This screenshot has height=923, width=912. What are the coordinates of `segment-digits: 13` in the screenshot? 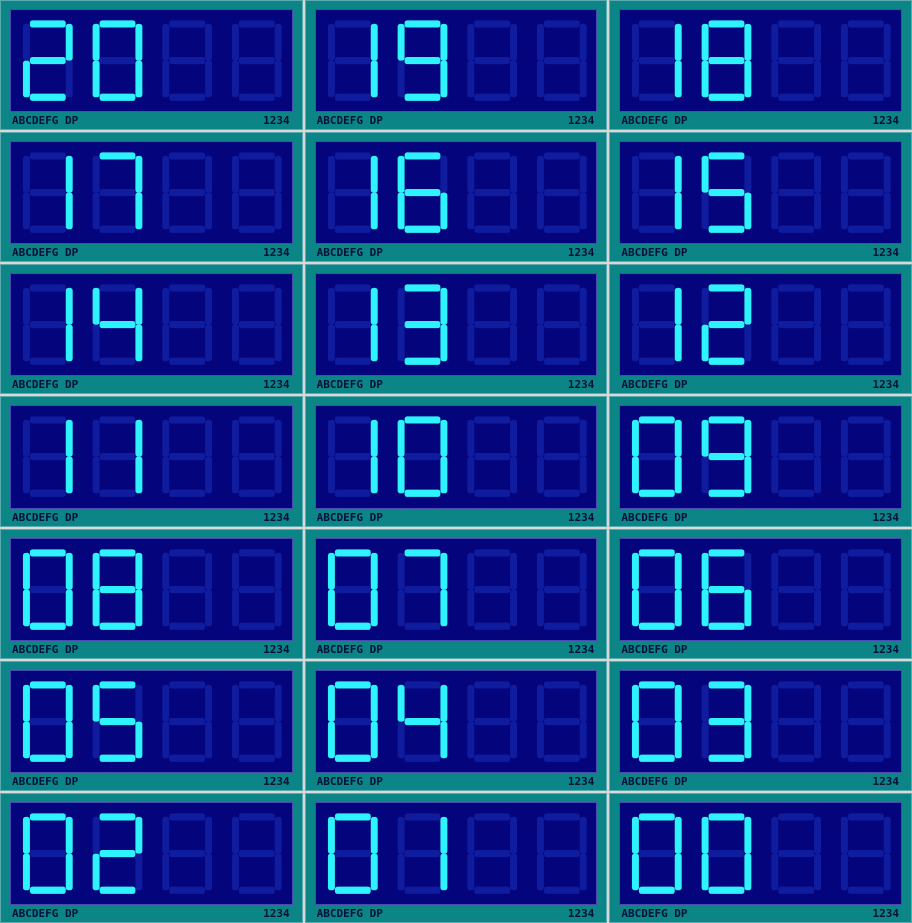 It's located at (457, 325).